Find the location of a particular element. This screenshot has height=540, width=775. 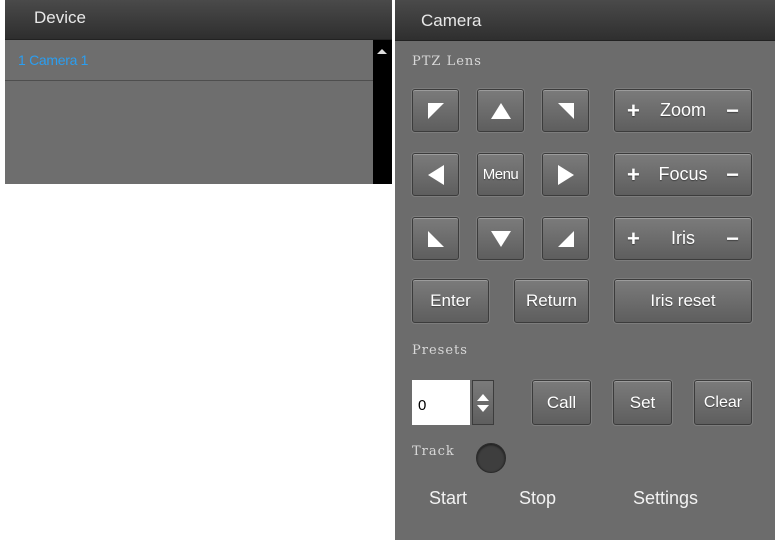

device-panel-header: Device is located at coordinates (198, 20).